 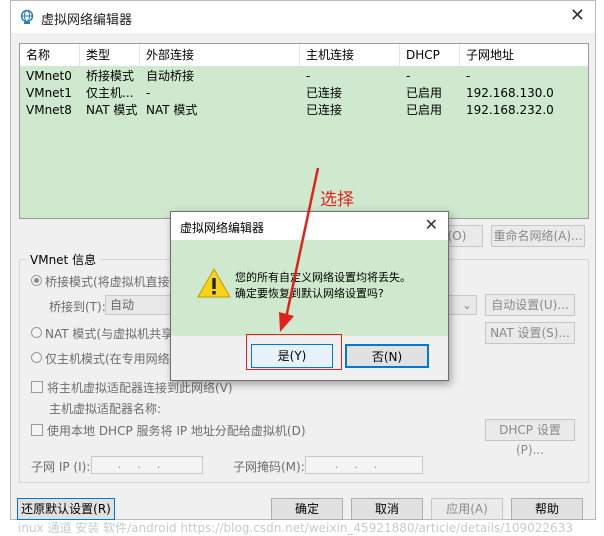 I want to click on column-header-type: 类型, so click(x=110, y=55).